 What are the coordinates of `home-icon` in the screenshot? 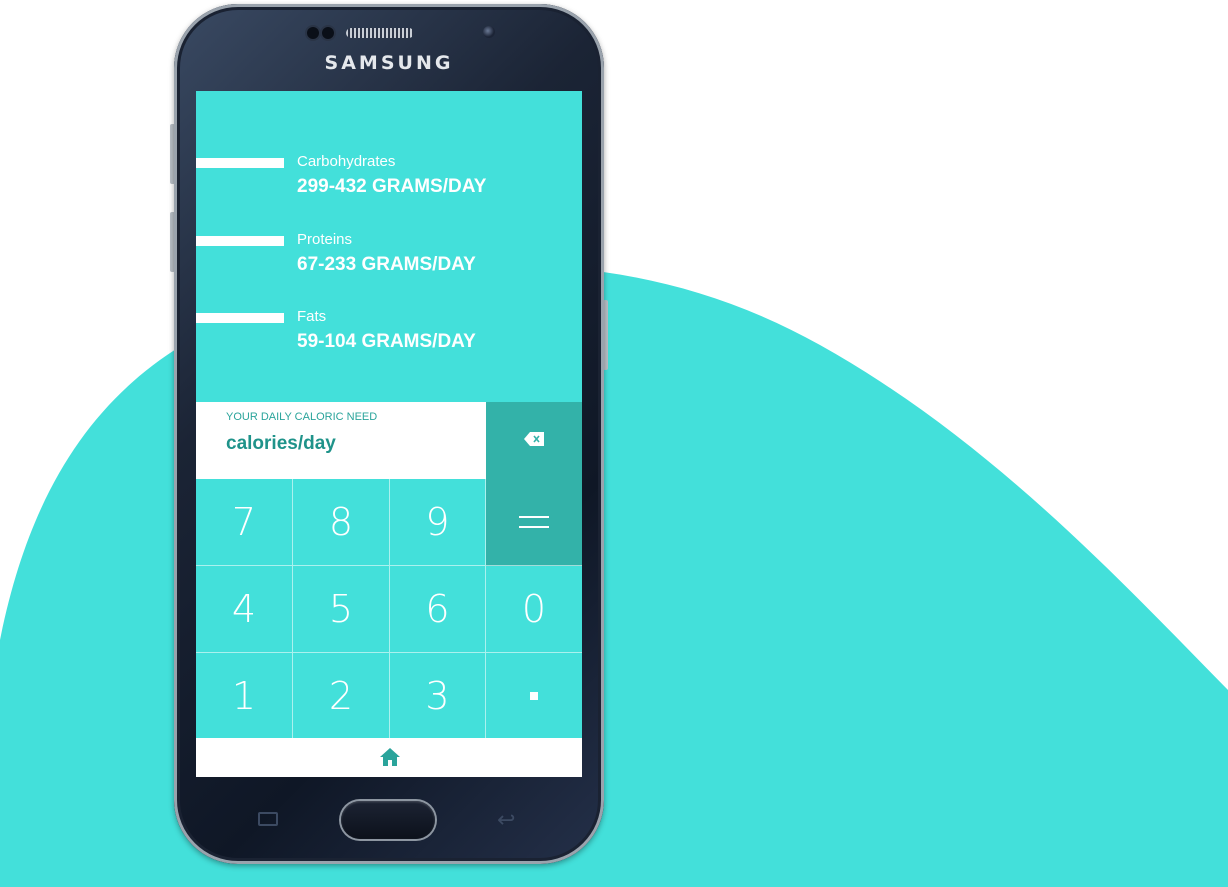 It's located at (390, 757).